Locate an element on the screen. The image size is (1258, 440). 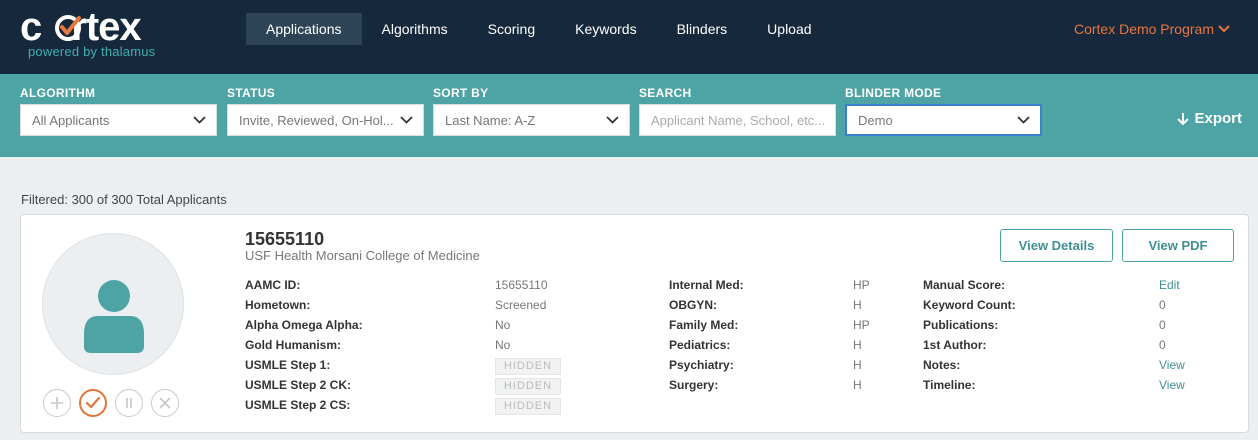
sort-value: Last Name: A-Z is located at coordinates (490, 120).